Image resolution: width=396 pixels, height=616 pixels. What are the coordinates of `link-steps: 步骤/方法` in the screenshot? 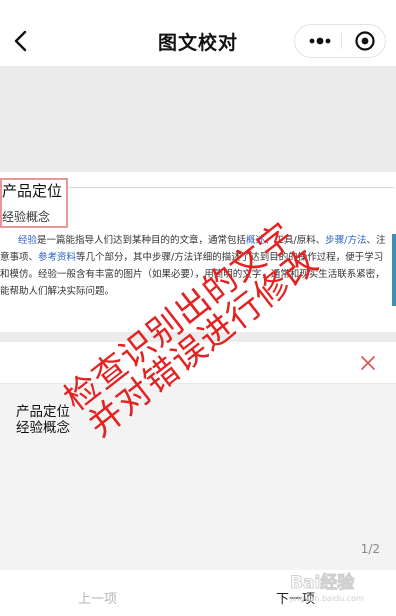 It's located at (346, 240).